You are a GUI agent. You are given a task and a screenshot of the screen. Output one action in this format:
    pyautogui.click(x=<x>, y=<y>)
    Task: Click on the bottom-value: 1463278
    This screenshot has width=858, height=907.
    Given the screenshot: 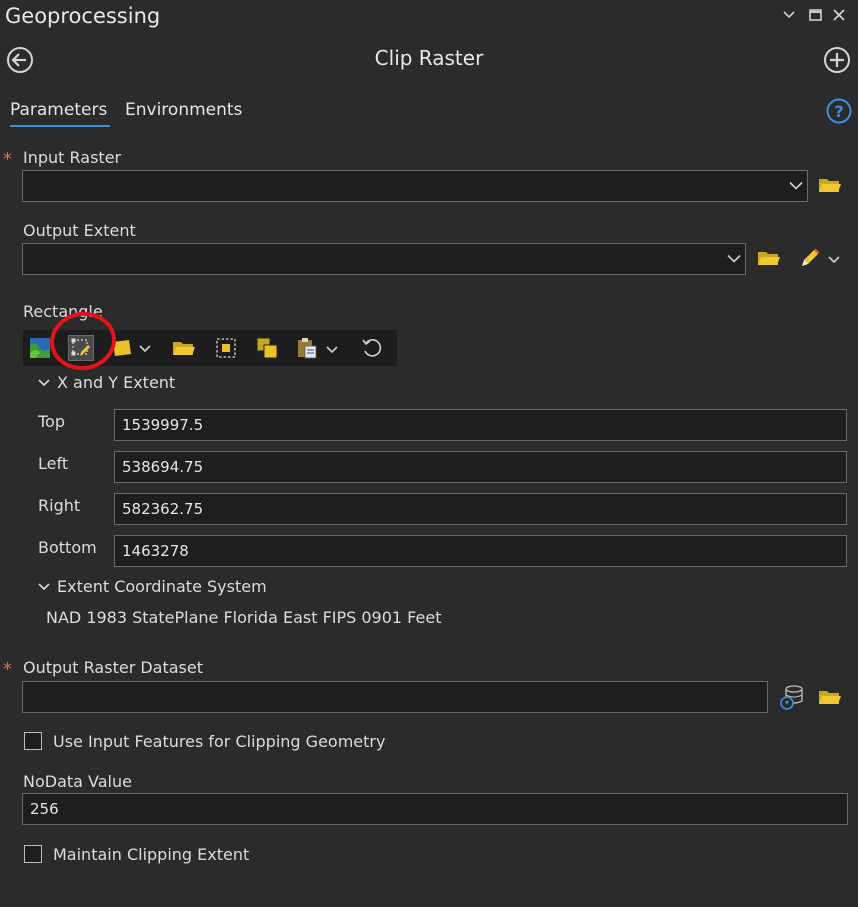 What is the action you would take?
    pyautogui.click(x=155, y=551)
    